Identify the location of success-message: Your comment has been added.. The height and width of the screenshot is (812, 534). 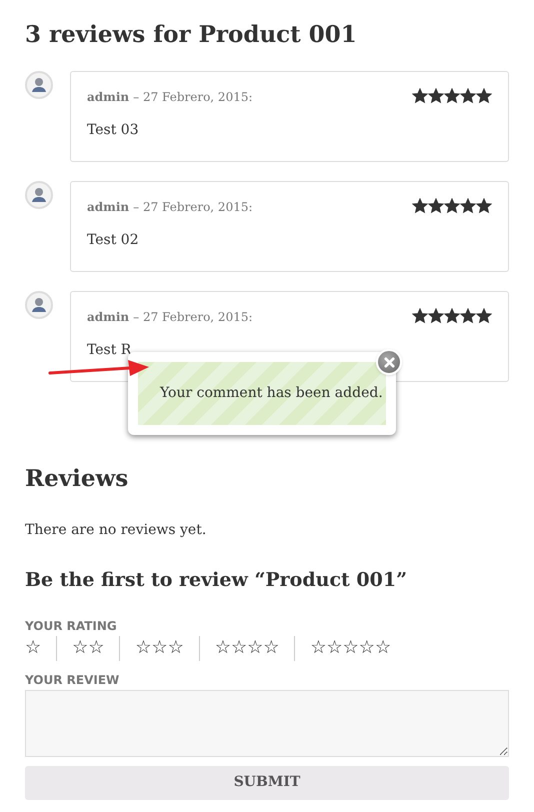
(262, 393).